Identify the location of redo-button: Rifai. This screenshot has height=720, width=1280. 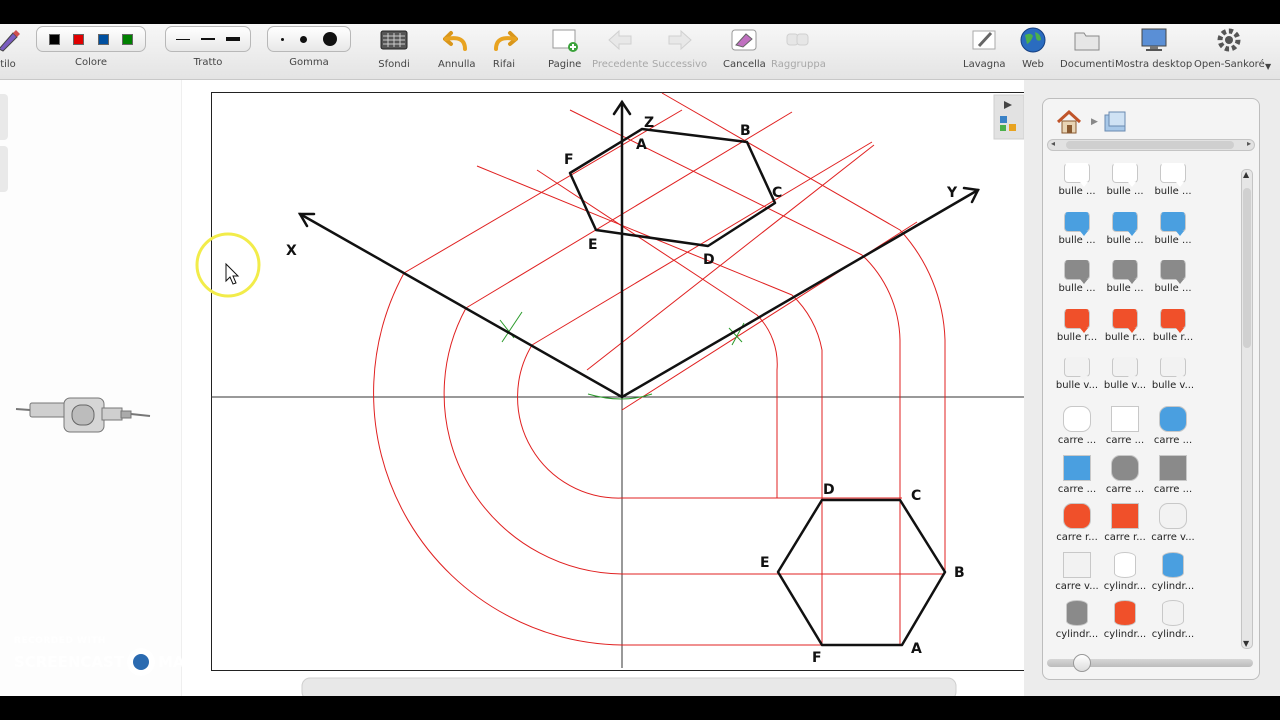
(504, 48).